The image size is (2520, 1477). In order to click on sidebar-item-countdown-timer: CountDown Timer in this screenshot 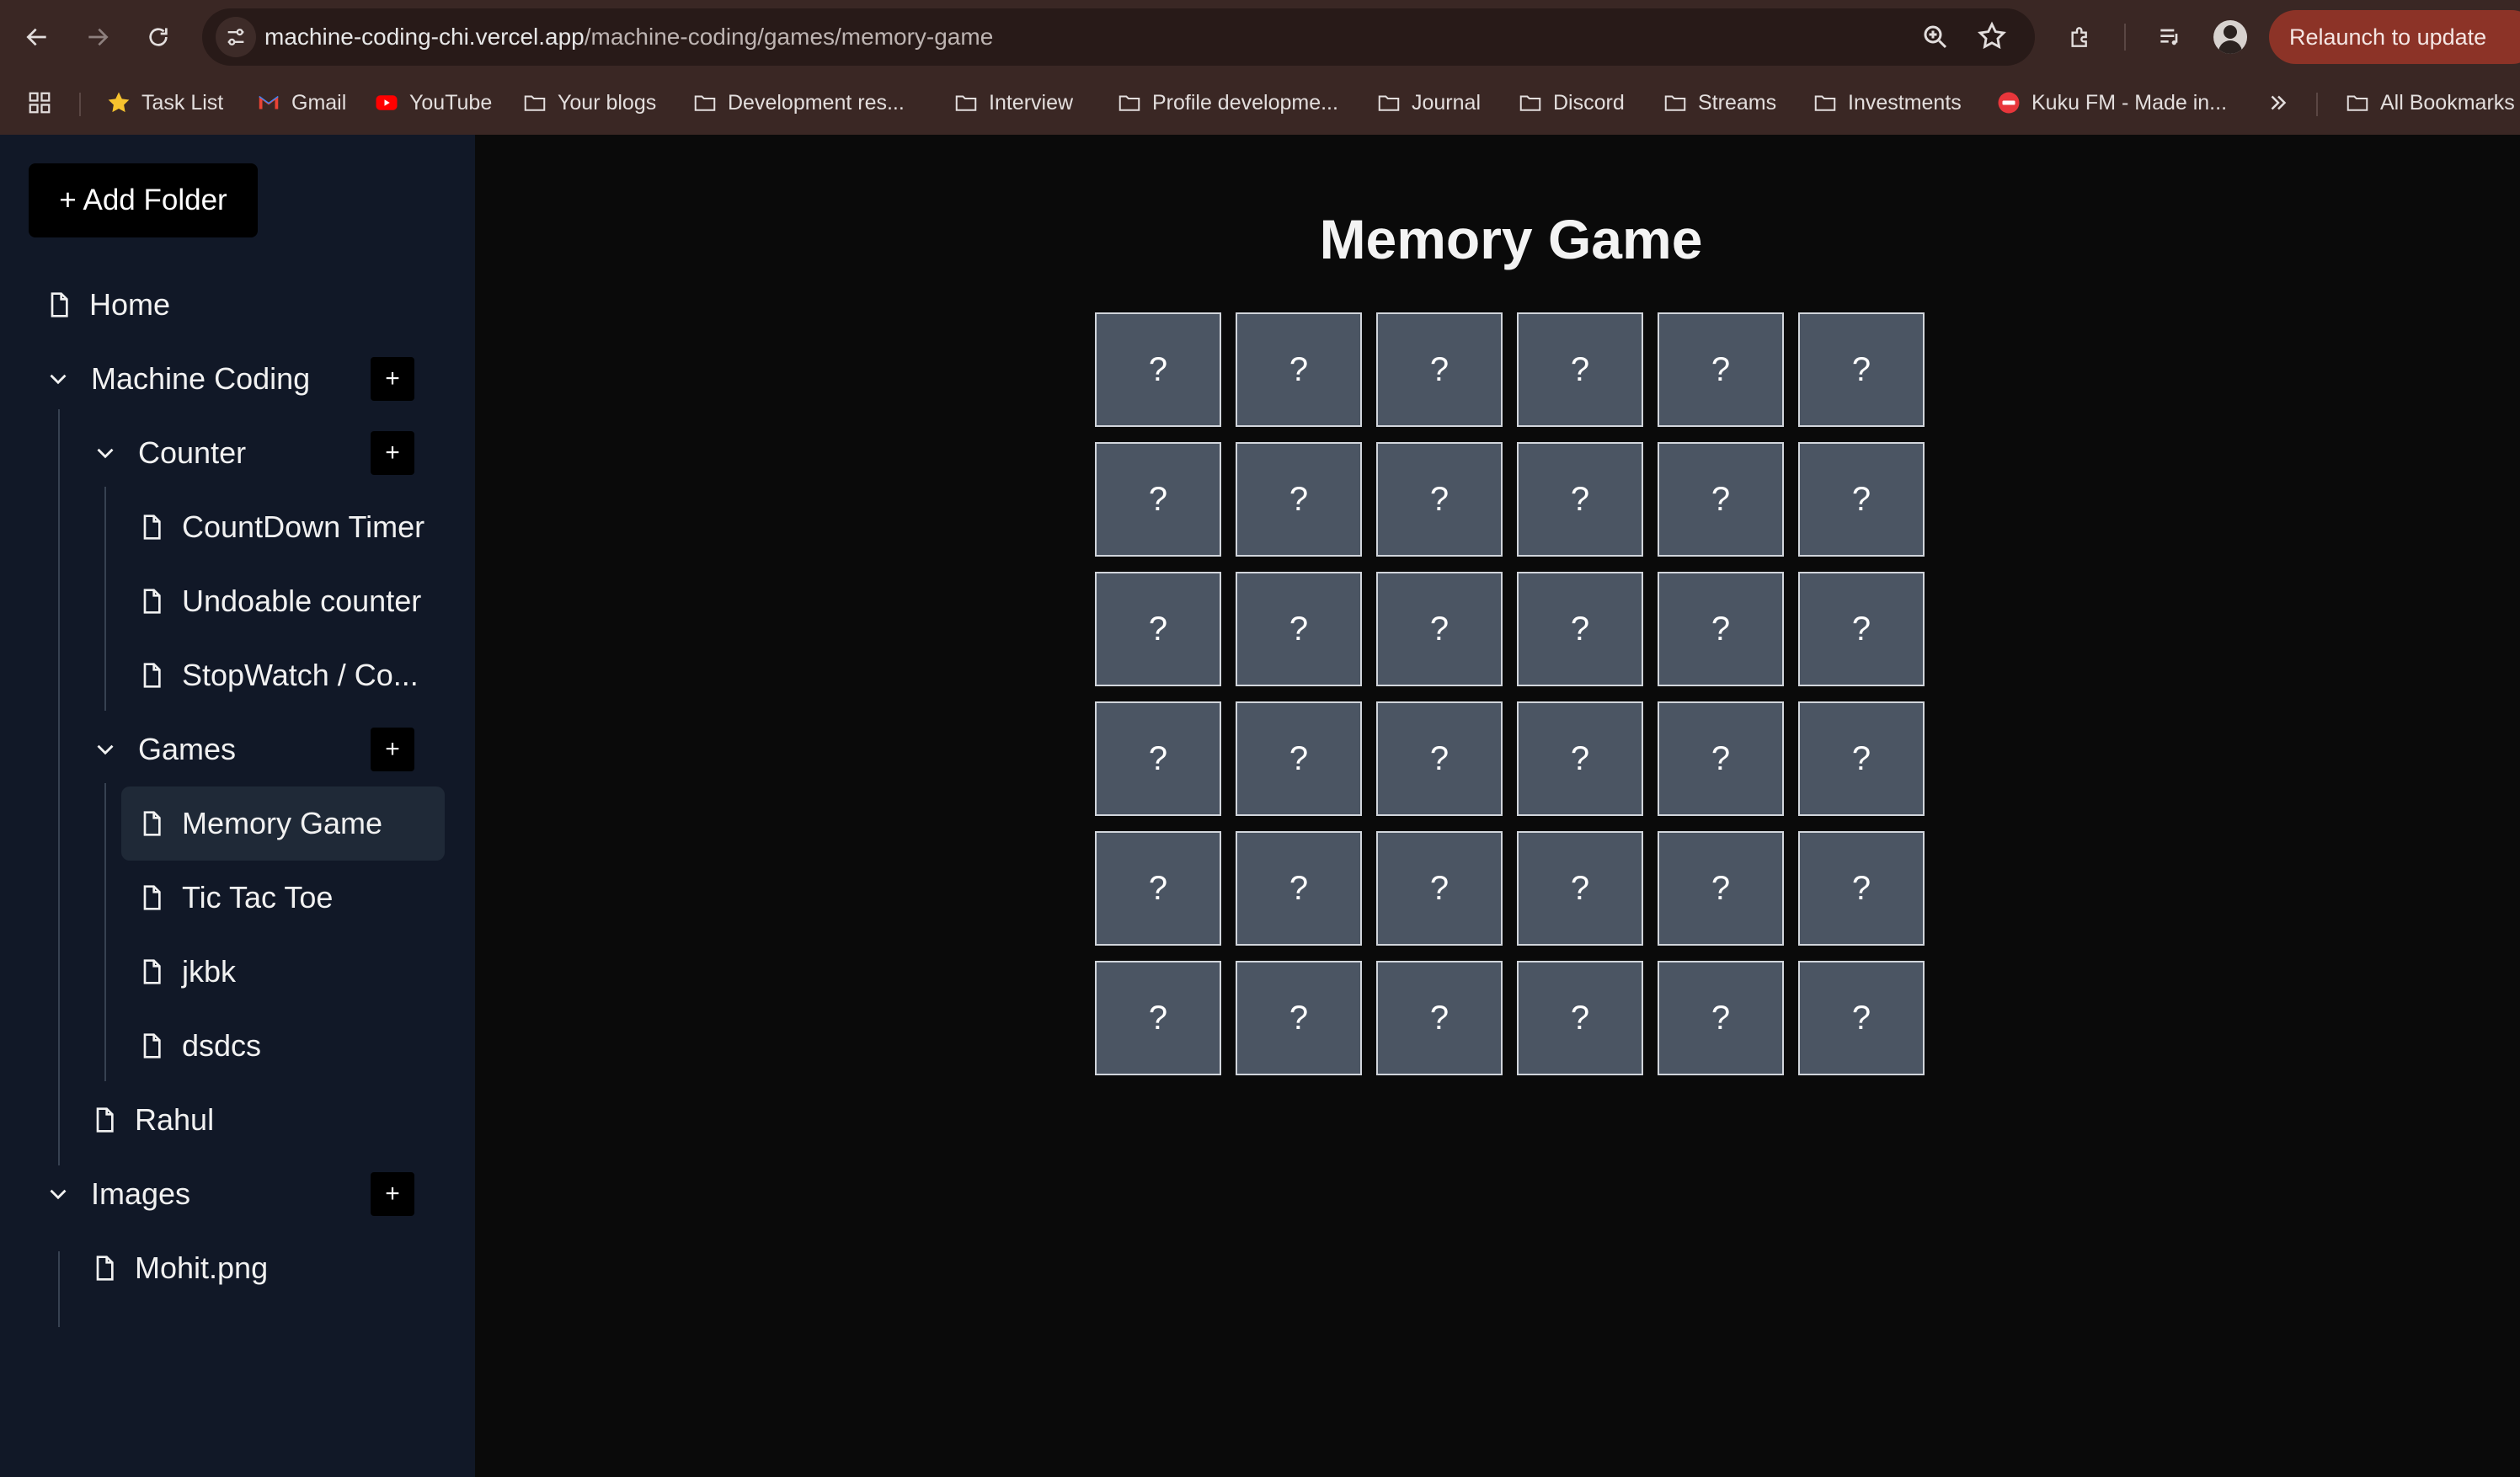, I will do `click(281, 527)`.